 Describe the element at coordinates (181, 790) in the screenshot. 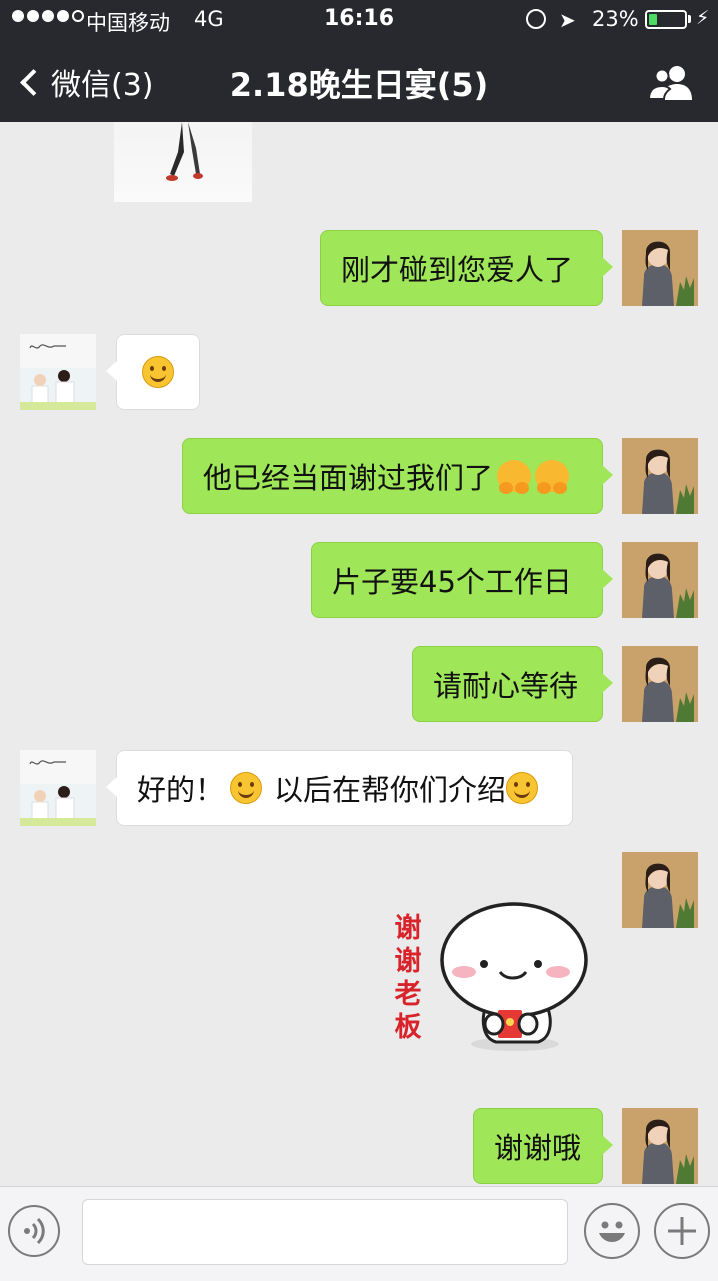

I see `message-text-part-a: 好的！` at that location.